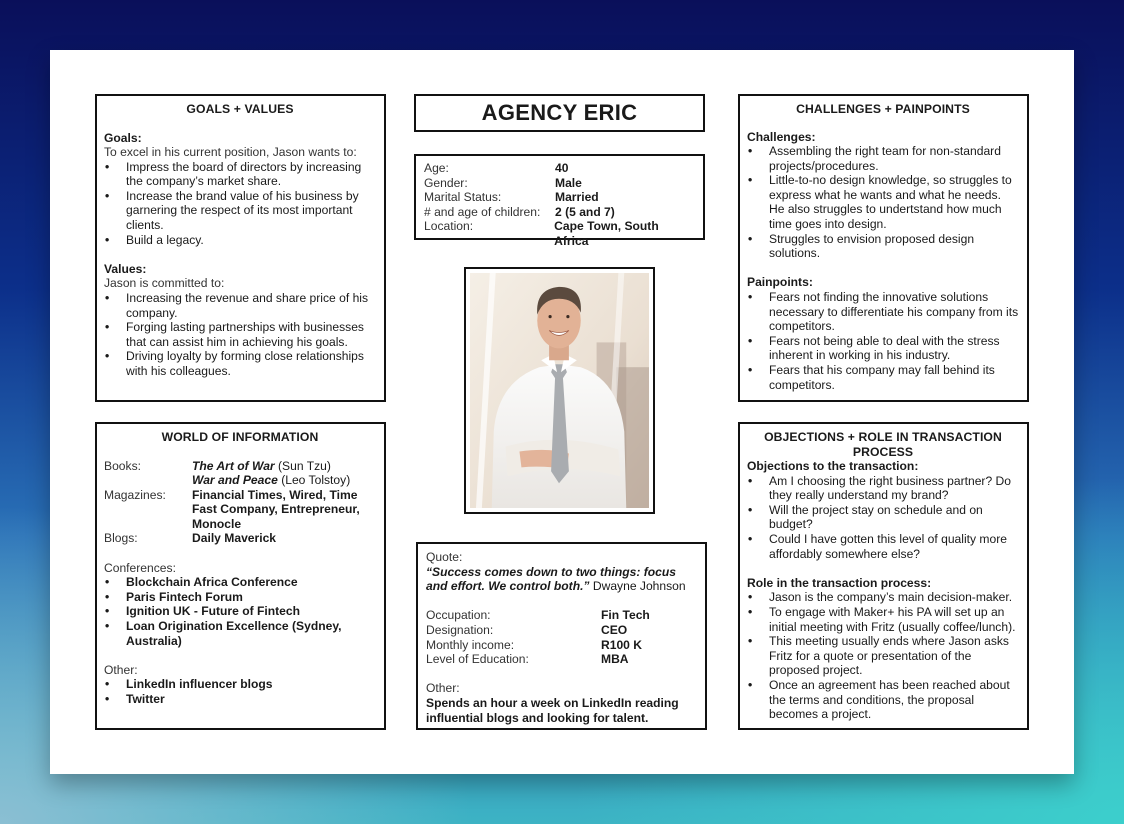 This screenshot has width=1124, height=824. I want to click on persona-title-box: AGENCY ERIC, so click(559, 113).